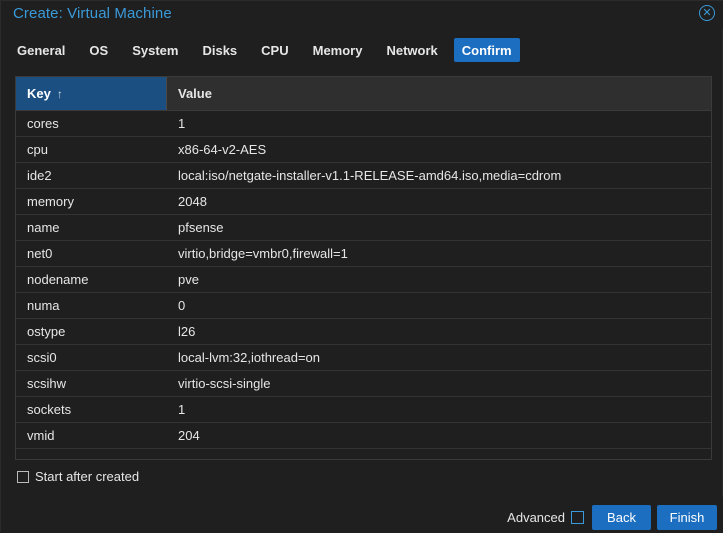 The width and height of the screenshot is (723, 533). I want to click on start-after-created: Start after created, so click(78, 476).